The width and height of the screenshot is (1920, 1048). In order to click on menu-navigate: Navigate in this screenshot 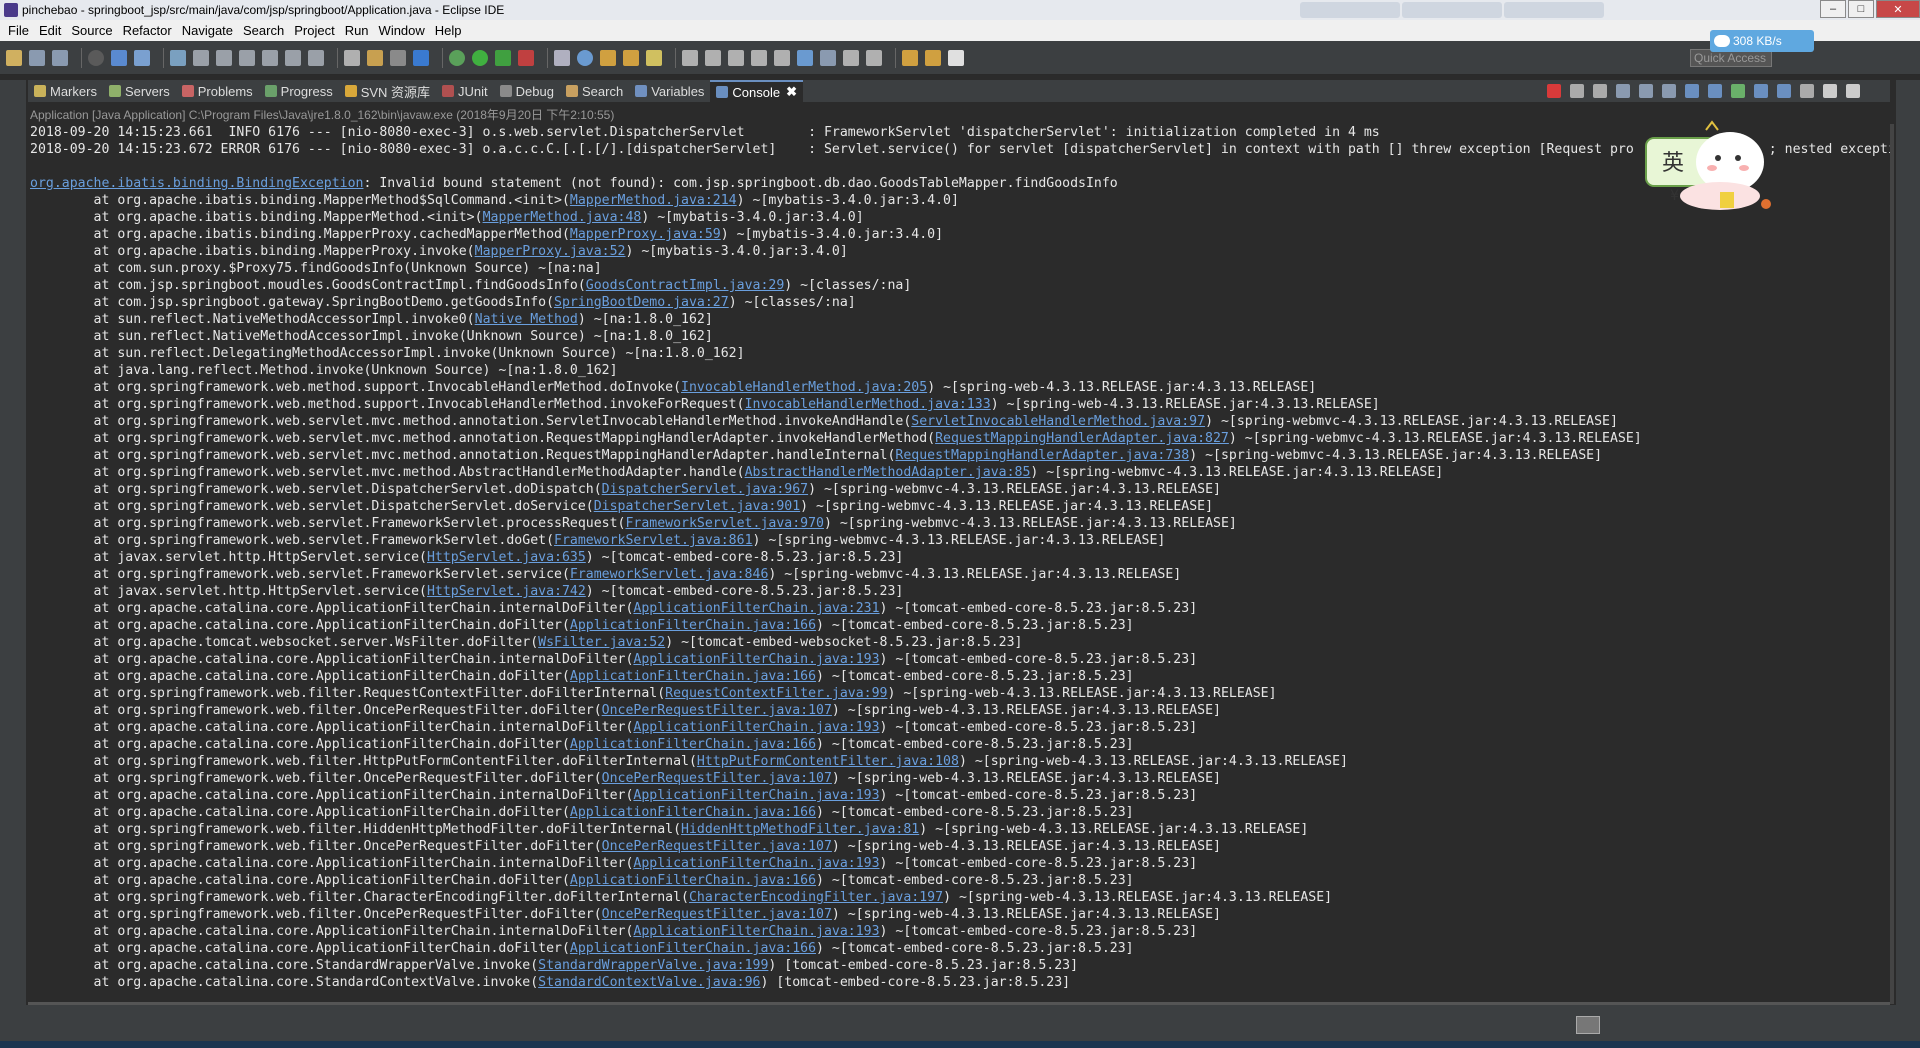, I will do `click(207, 30)`.